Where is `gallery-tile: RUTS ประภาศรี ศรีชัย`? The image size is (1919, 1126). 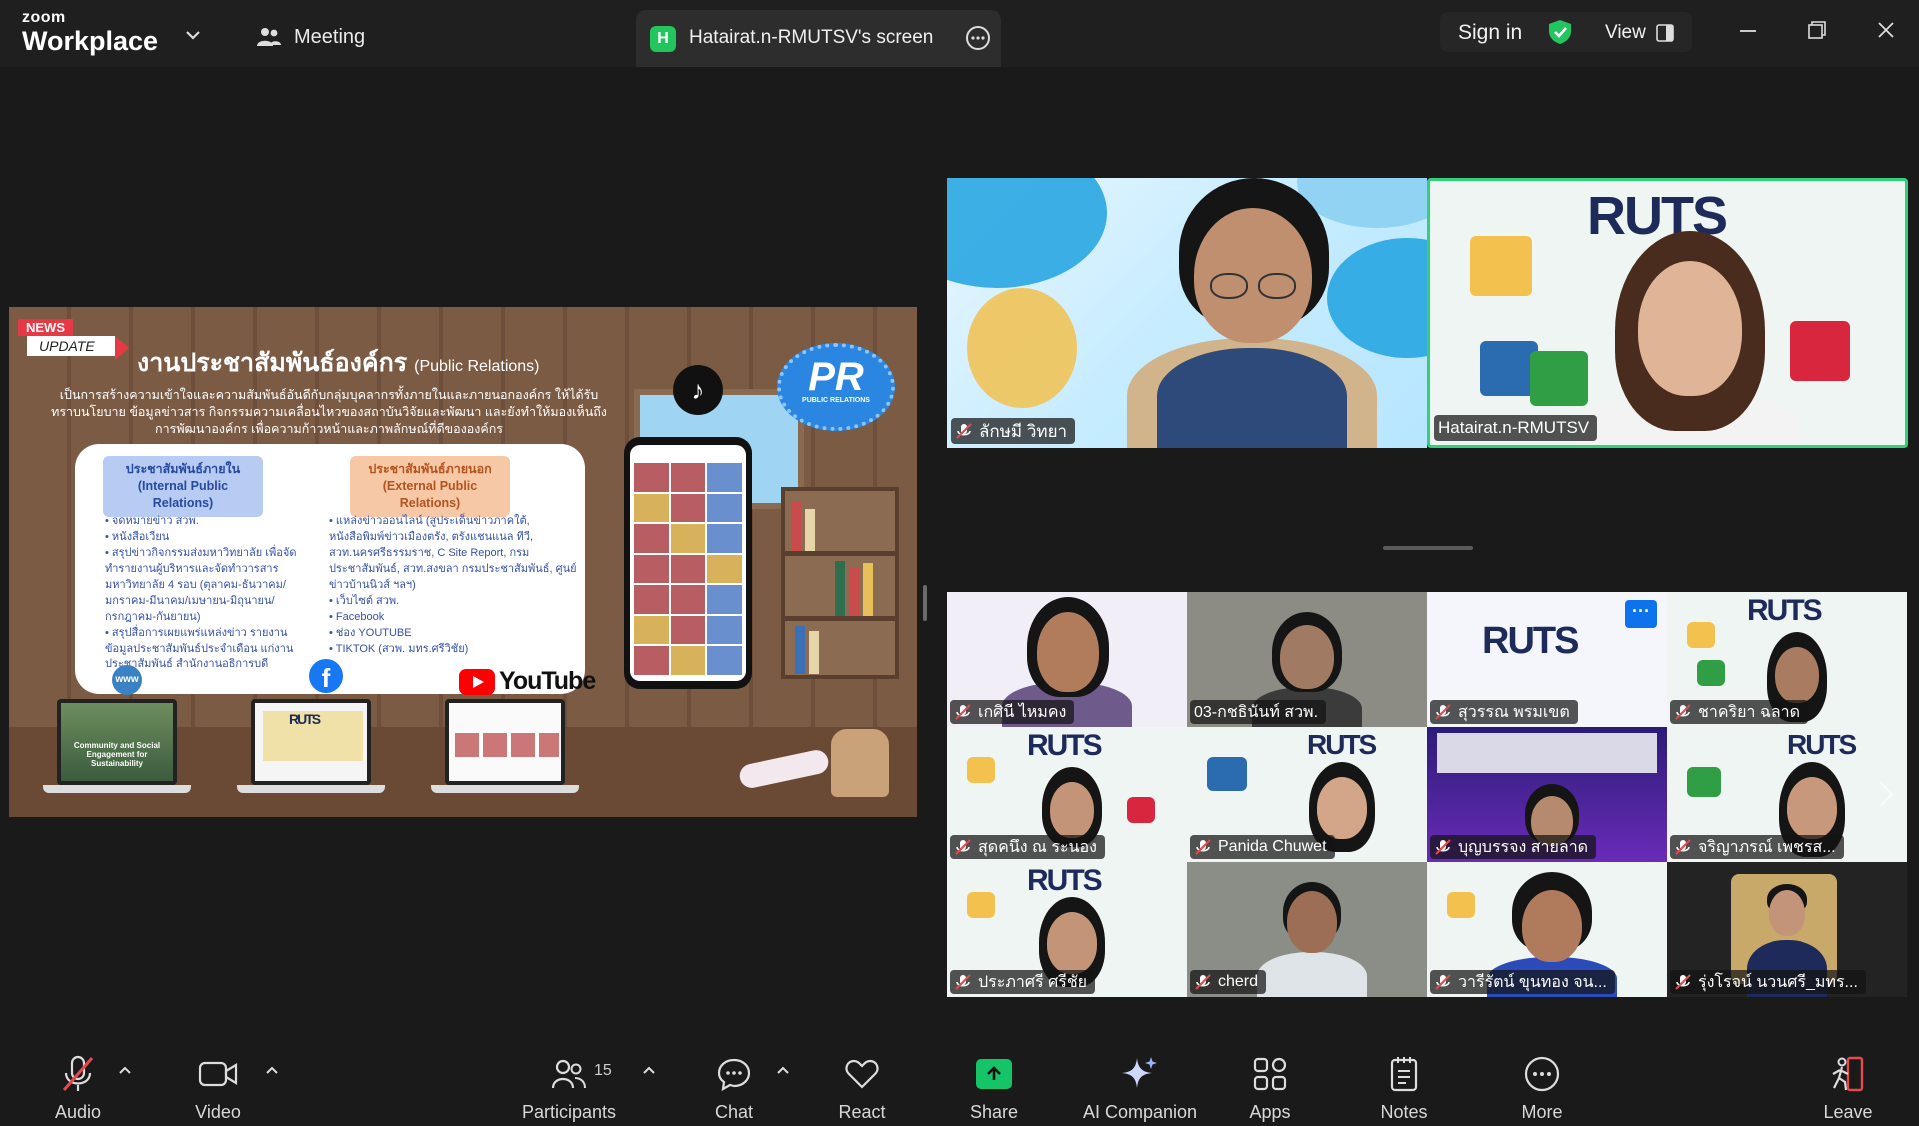 gallery-tile: RUTS ประภาศรี ศรีชัย is located at coordinates (1067, 929).